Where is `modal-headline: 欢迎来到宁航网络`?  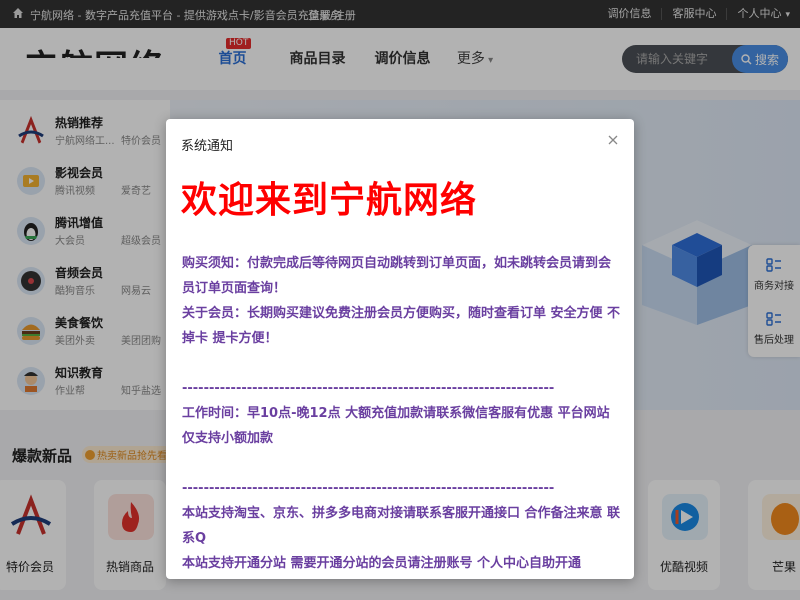
modal-headline: 欢迎来到宁航网络 is located at coordinates (329, 200).